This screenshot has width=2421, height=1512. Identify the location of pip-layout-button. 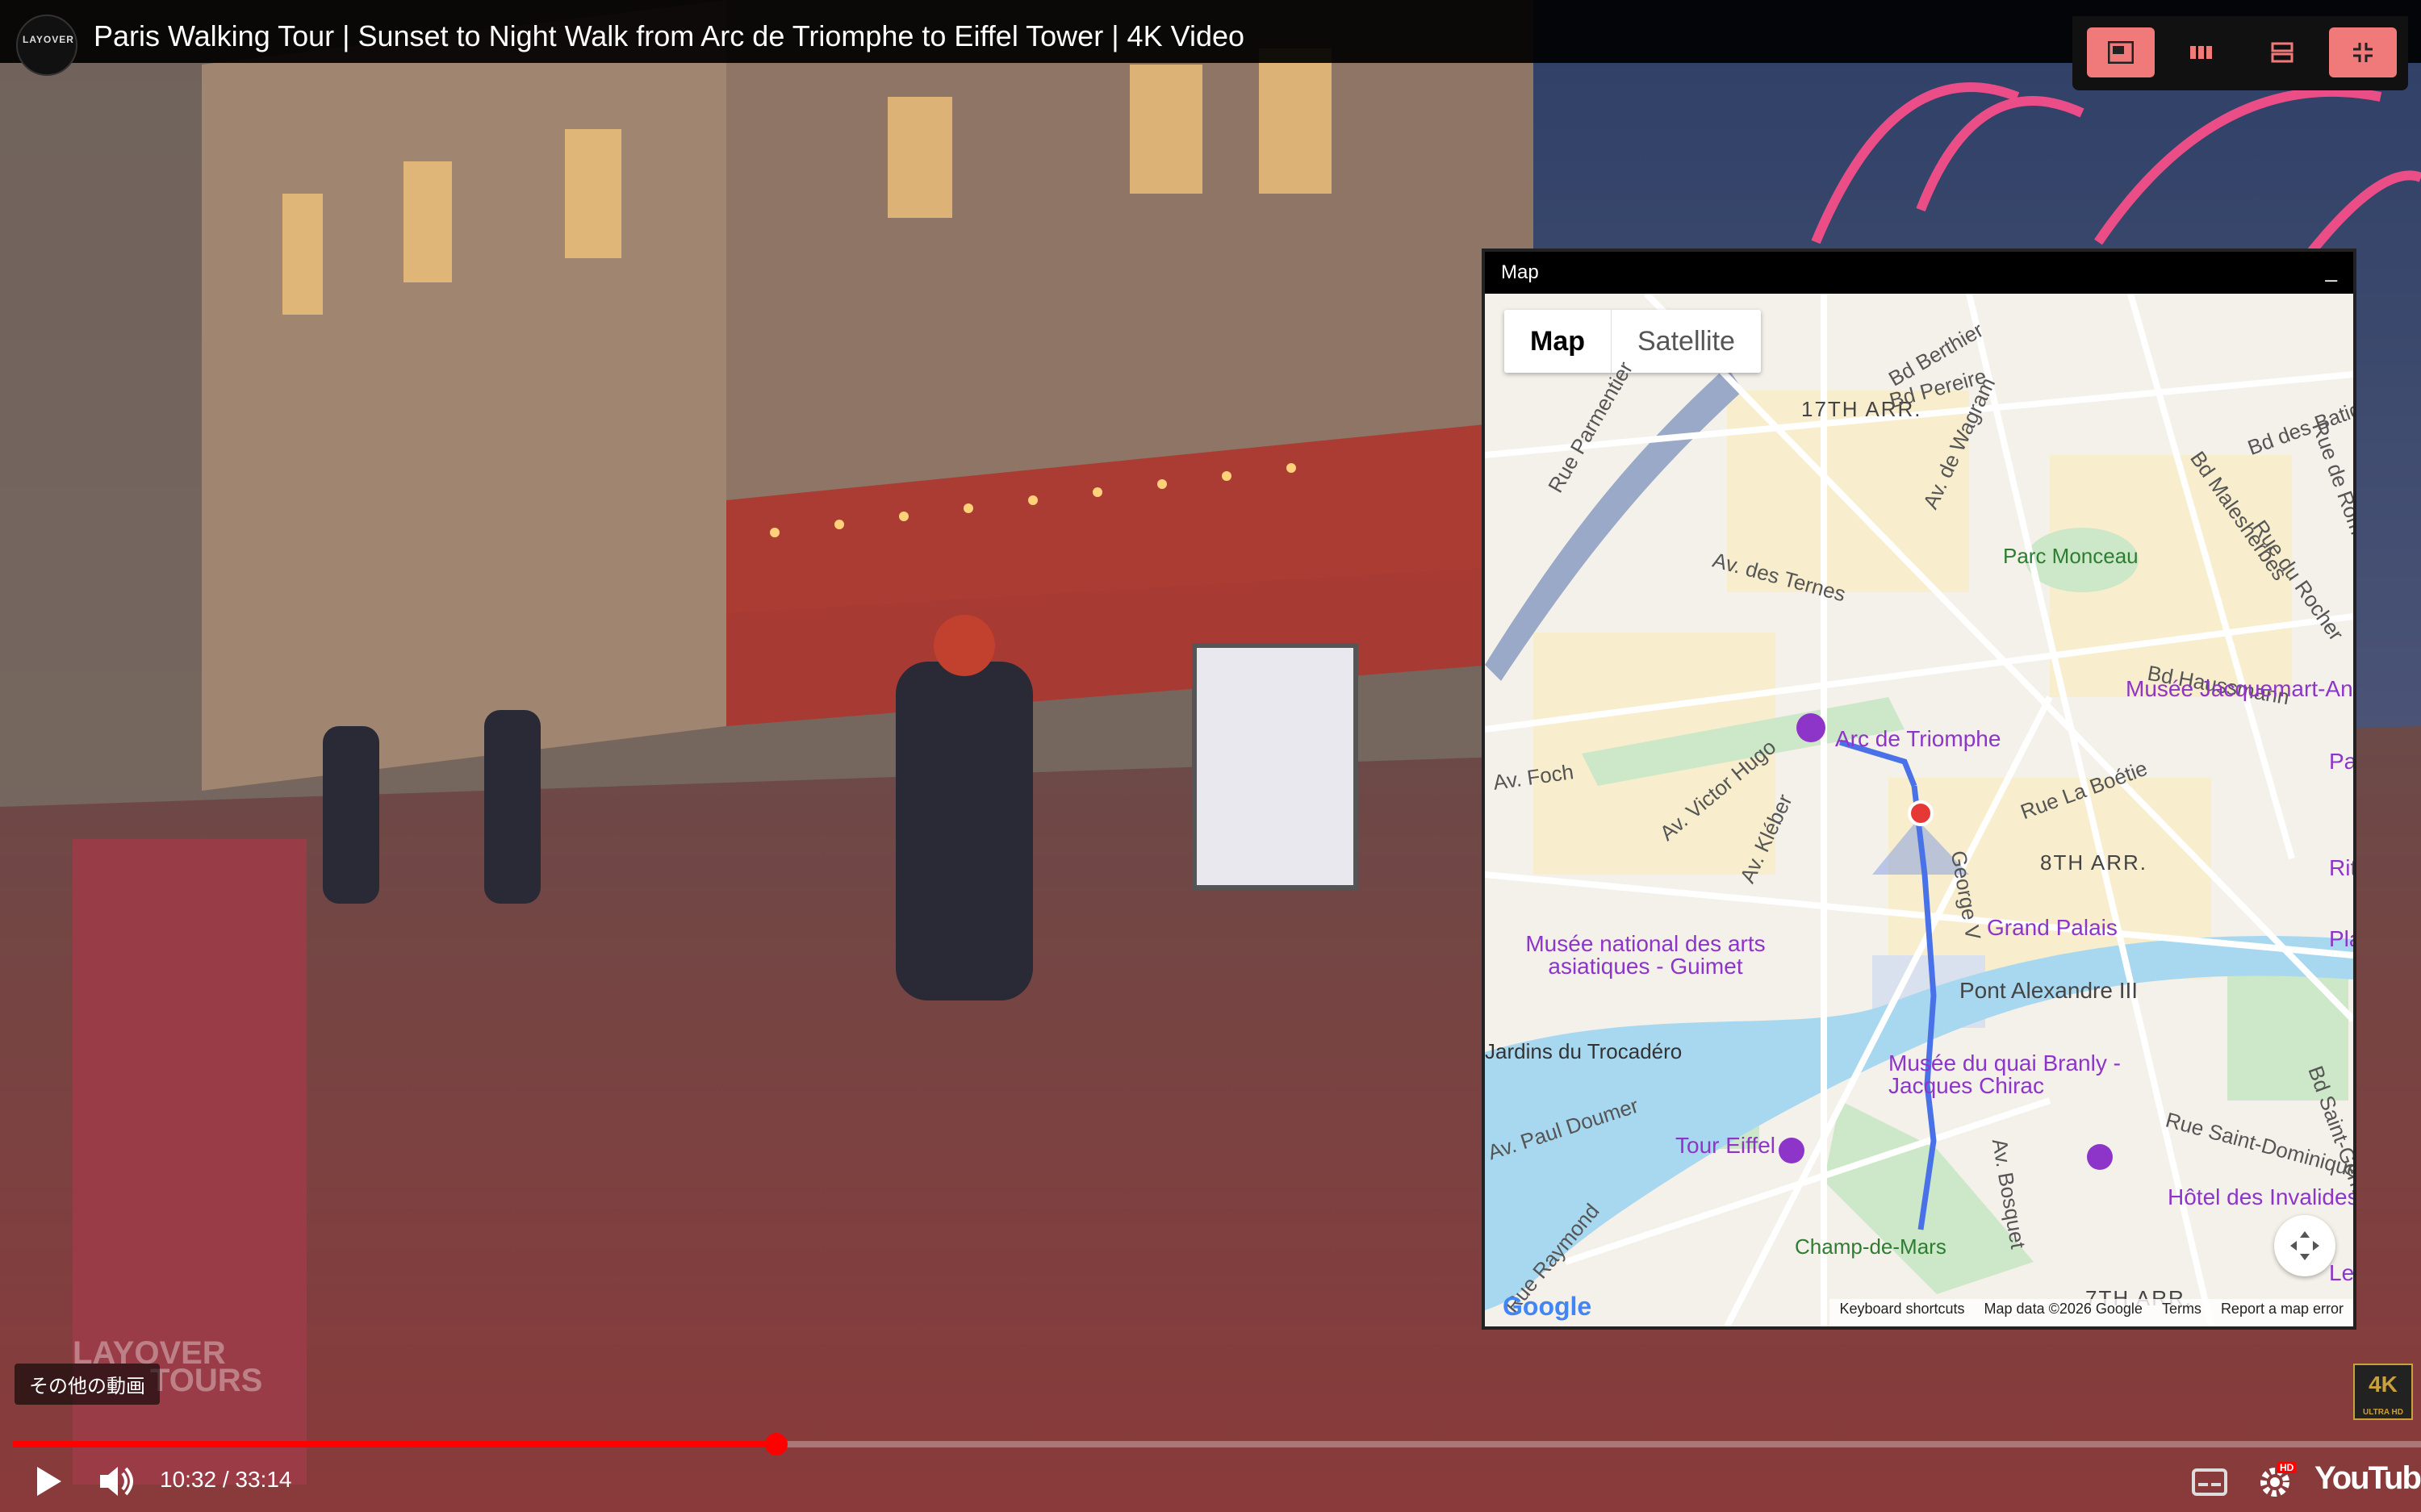
(2121, 52).